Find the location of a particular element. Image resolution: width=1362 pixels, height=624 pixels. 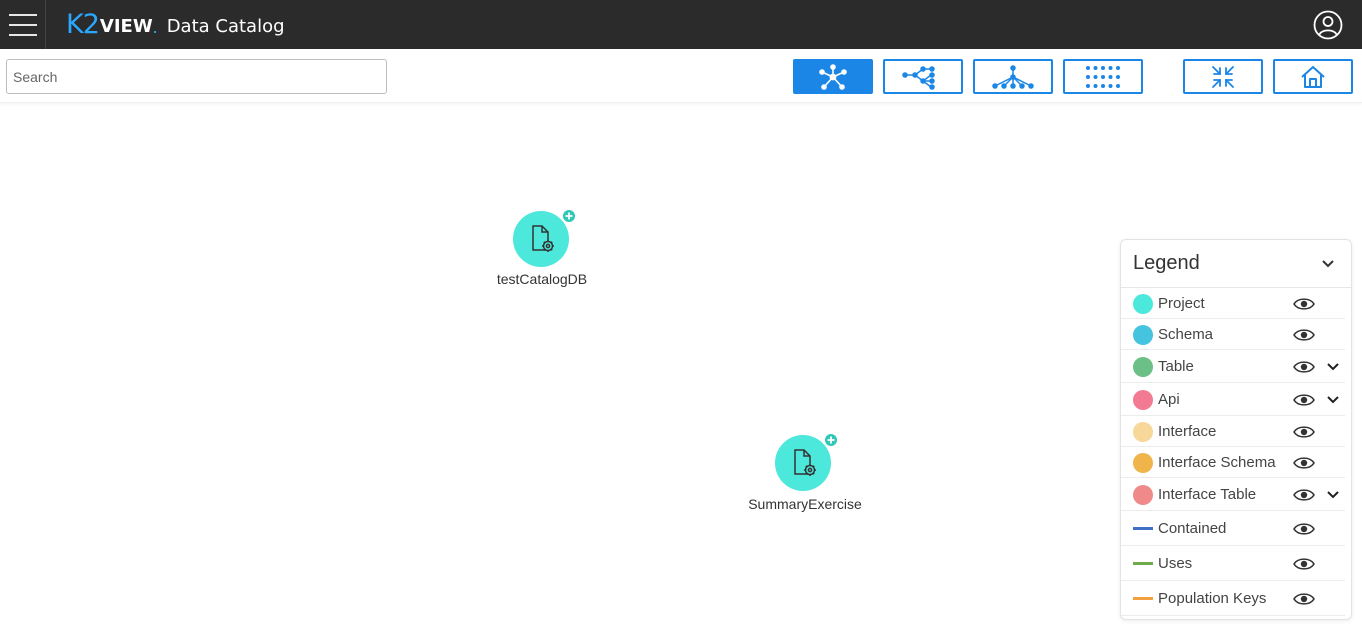

api-type-icon is located at coordinates (1143, 399).